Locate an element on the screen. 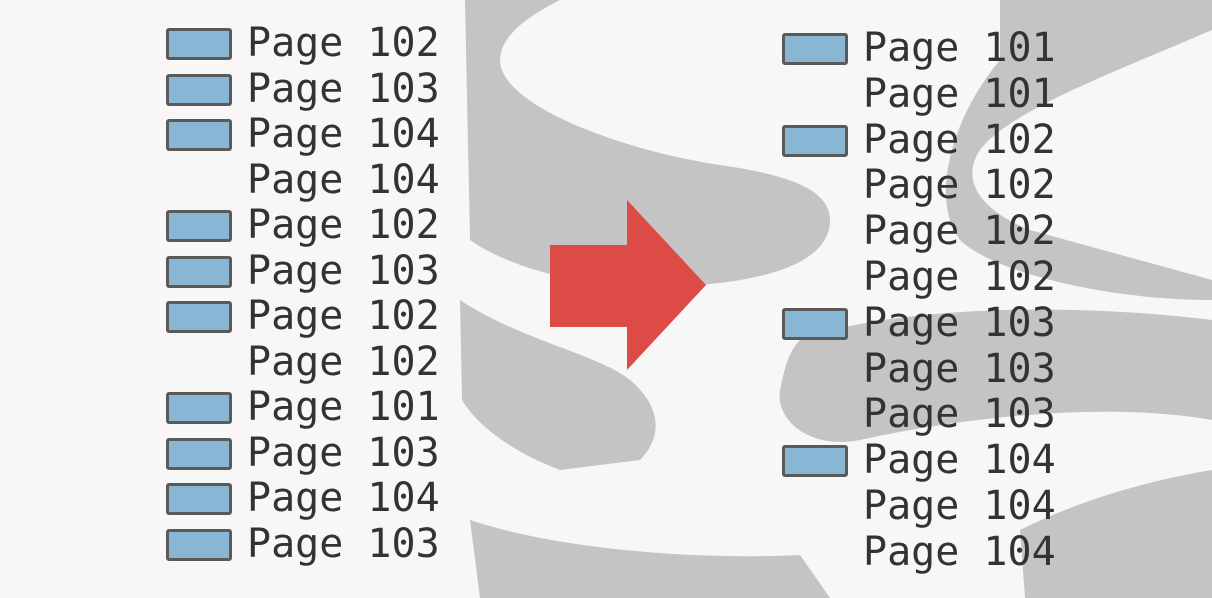 This screenshot has width=1212, height=598. page-list-item: Page 104 is located at coordinates (962, 554).